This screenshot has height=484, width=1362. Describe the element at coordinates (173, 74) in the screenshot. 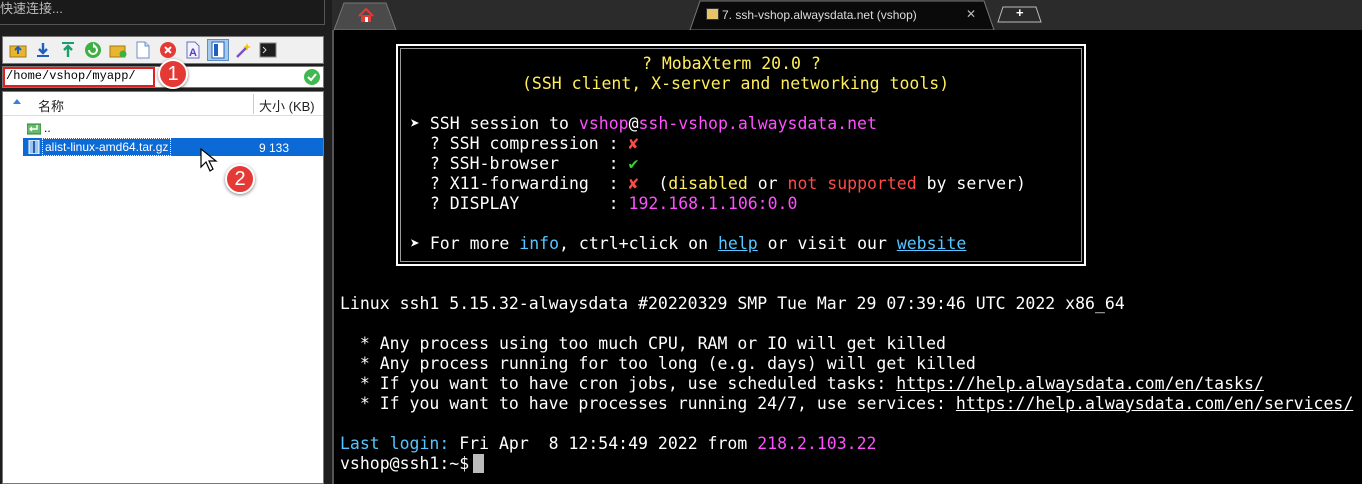

I see `step-badge-1: 1` at that location.